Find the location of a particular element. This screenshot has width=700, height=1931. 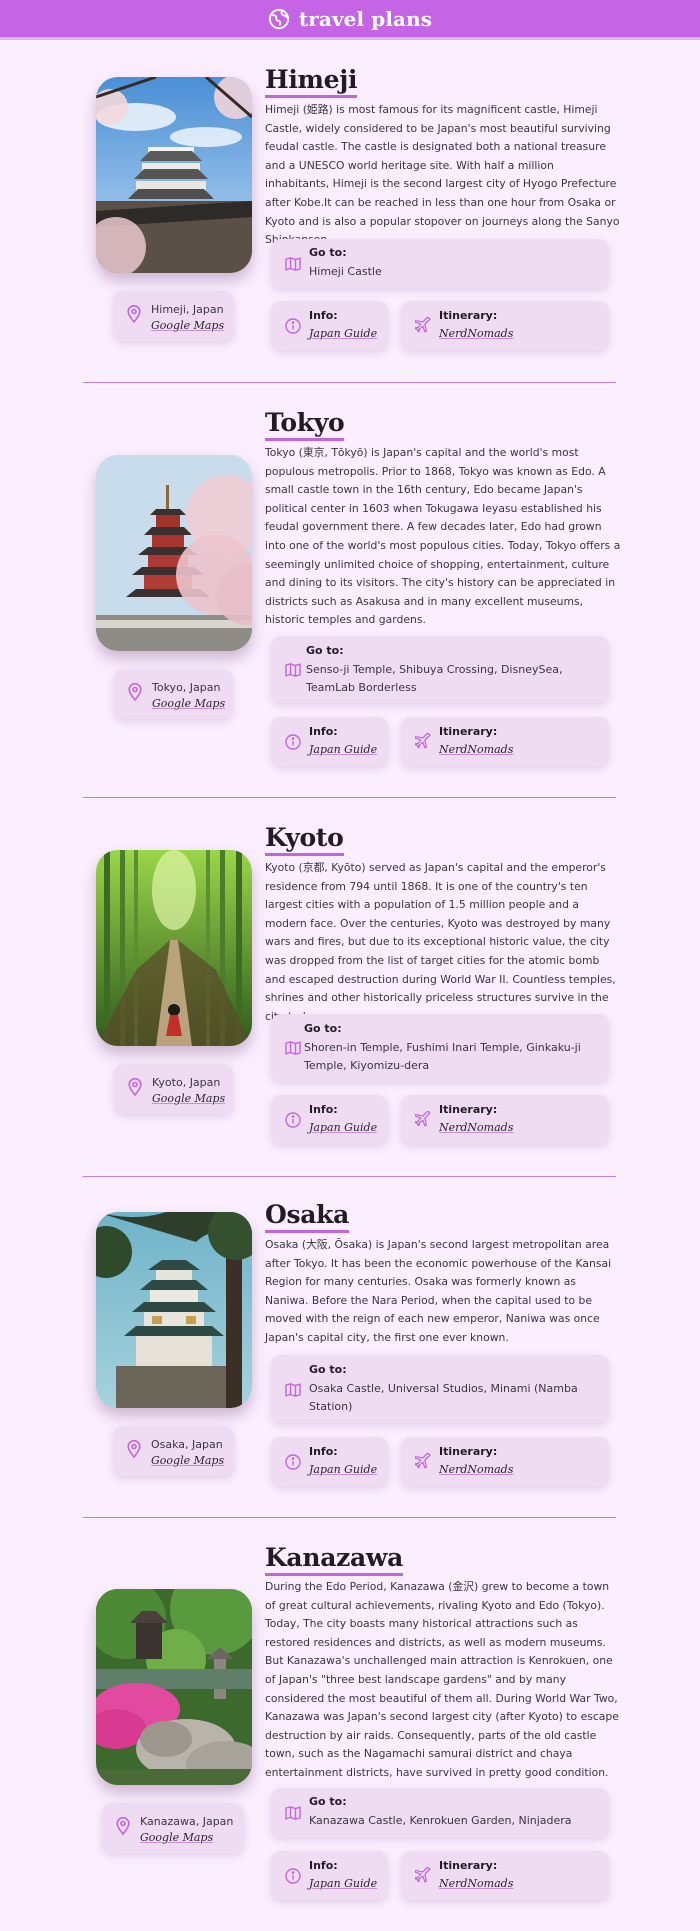

location-card: Himeji, Japan Google Maps is located at coordinates (173, 316).